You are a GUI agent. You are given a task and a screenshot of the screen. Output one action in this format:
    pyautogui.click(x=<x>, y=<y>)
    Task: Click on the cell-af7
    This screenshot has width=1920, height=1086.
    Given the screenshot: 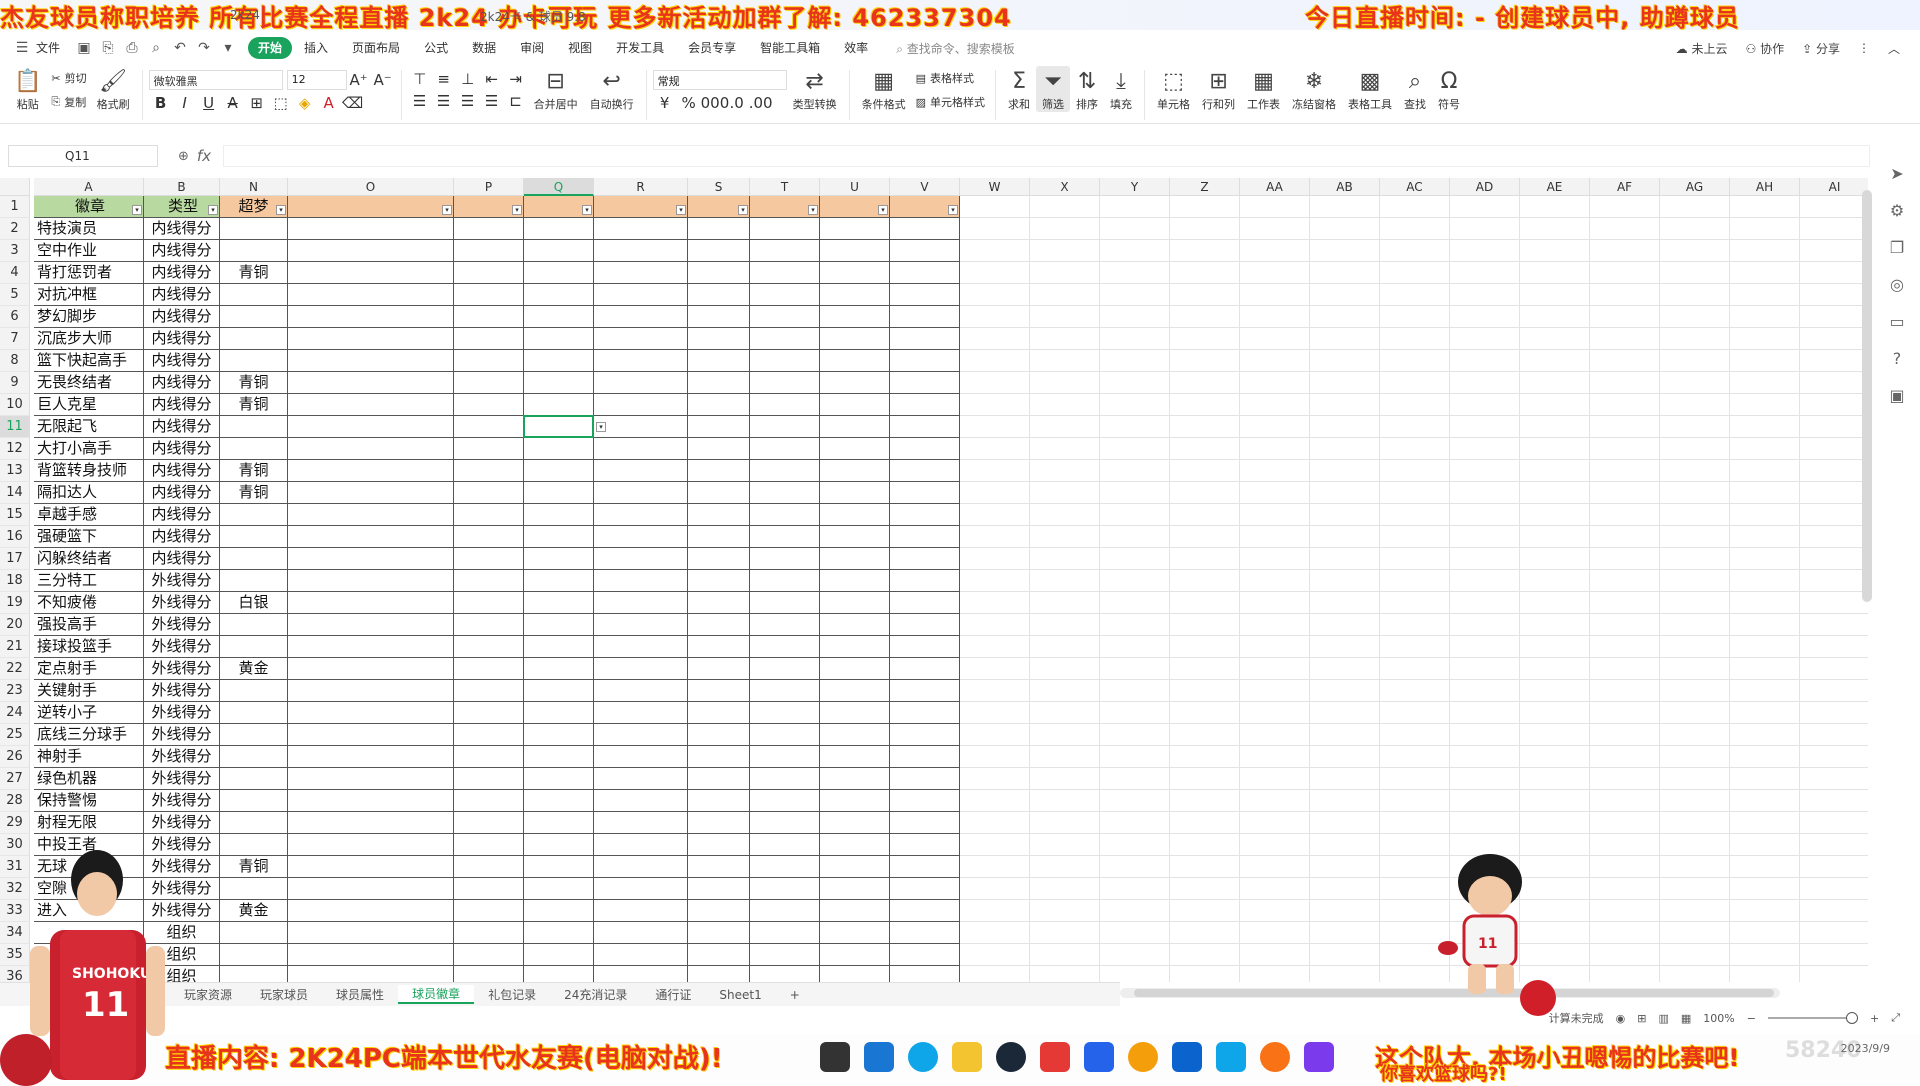 What is the action you would take?
    pyautogui.click(x=1625, y=339)
    